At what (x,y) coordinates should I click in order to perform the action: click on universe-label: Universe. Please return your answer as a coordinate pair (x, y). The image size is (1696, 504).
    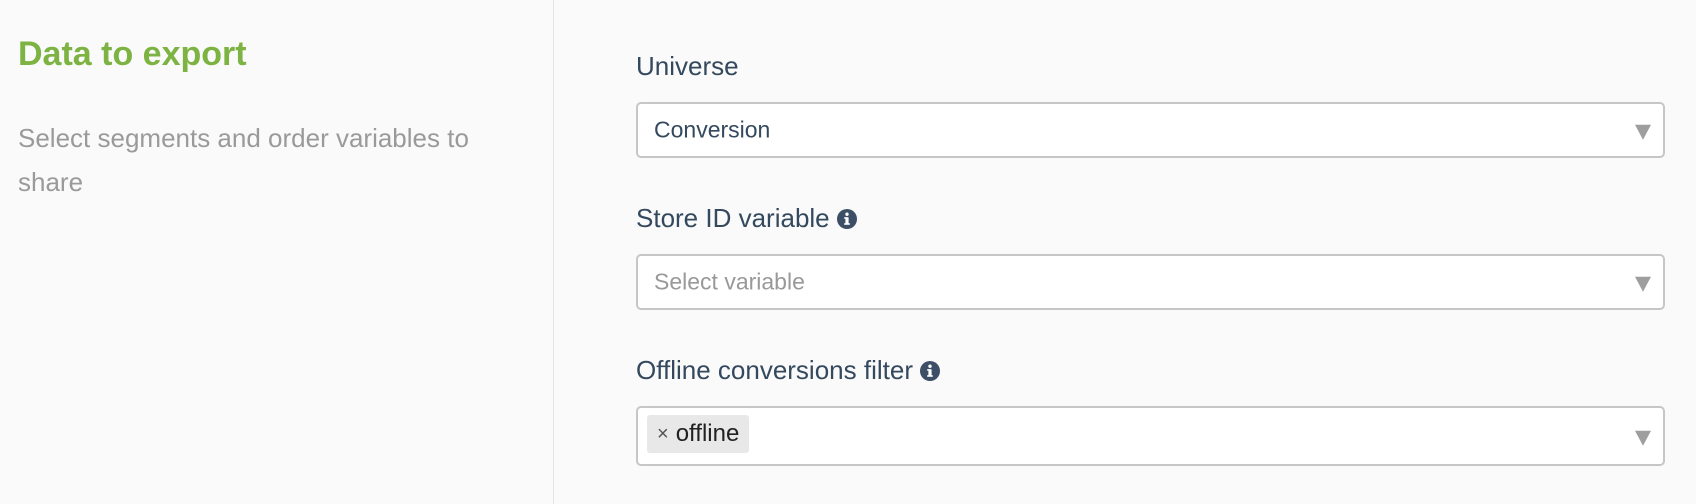
    Looking at the image, I should click on (687, 66).